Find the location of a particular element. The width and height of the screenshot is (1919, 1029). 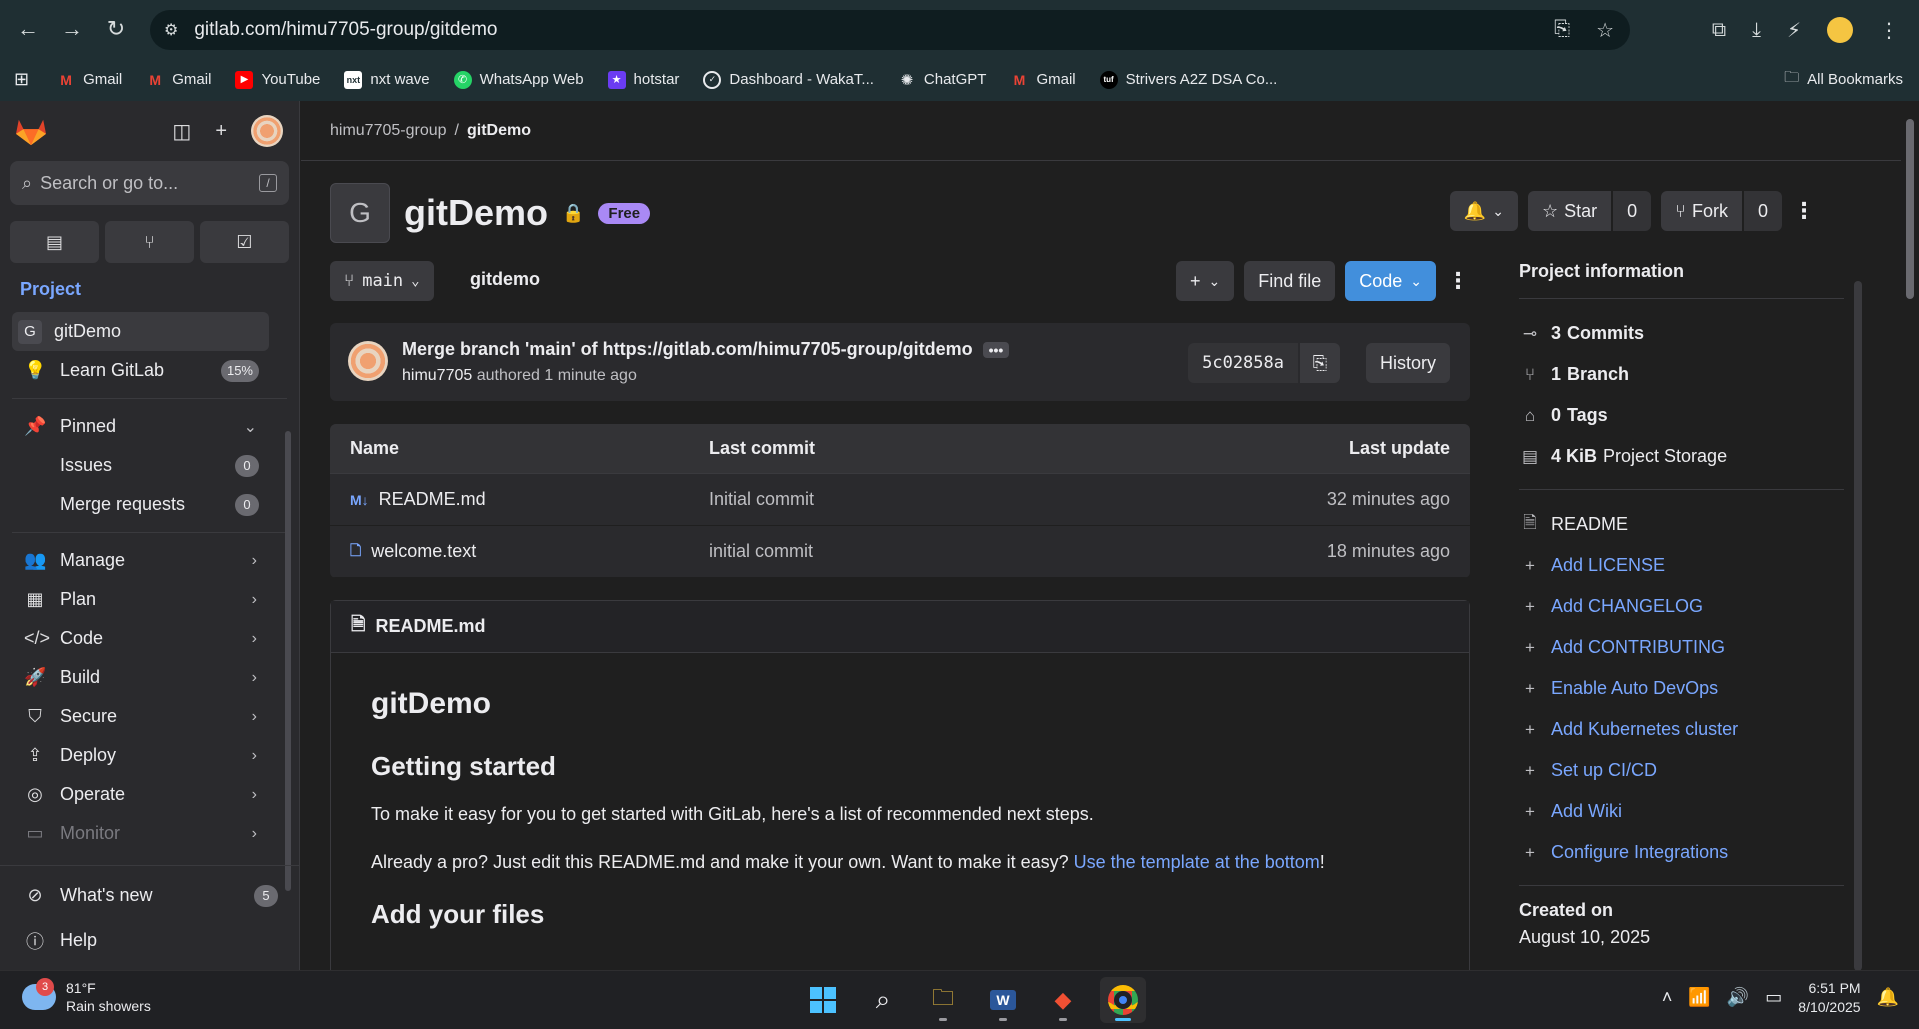

sidebar-item-plan: ▦ Plan › is located at coordinates (140, 599).